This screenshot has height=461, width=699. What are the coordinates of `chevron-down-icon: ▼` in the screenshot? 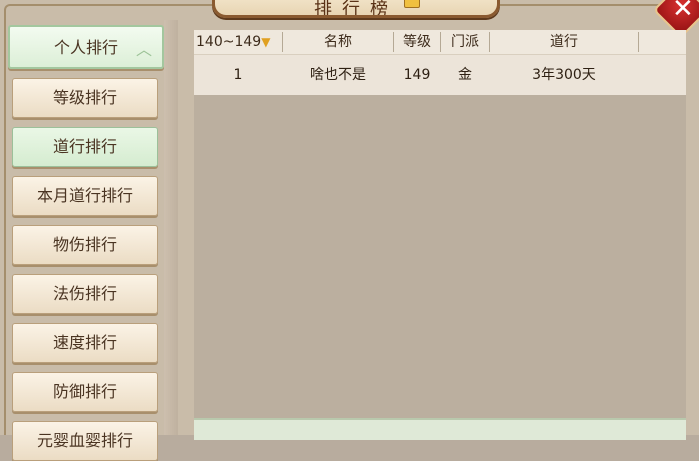 It's located at (266, 42).